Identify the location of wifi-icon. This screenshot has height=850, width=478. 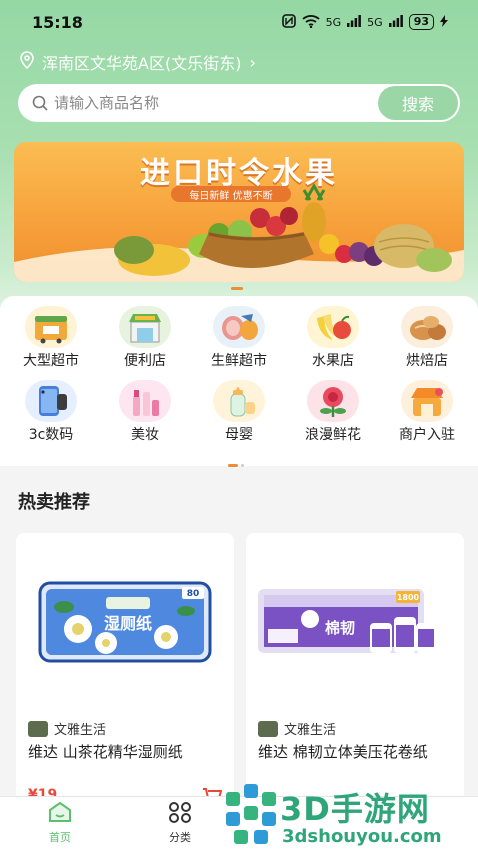
(311, 22).